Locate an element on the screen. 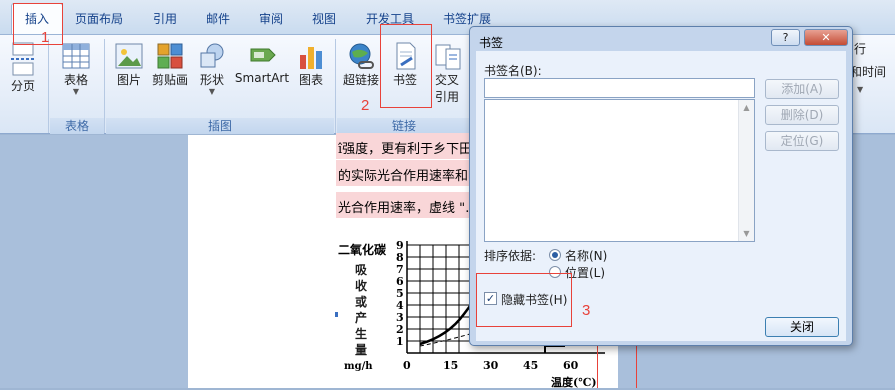 Image resolution: width=895 pixels, height=390 pixels. clipart-button: 剪贴画 is located at coordinates (170, 64).